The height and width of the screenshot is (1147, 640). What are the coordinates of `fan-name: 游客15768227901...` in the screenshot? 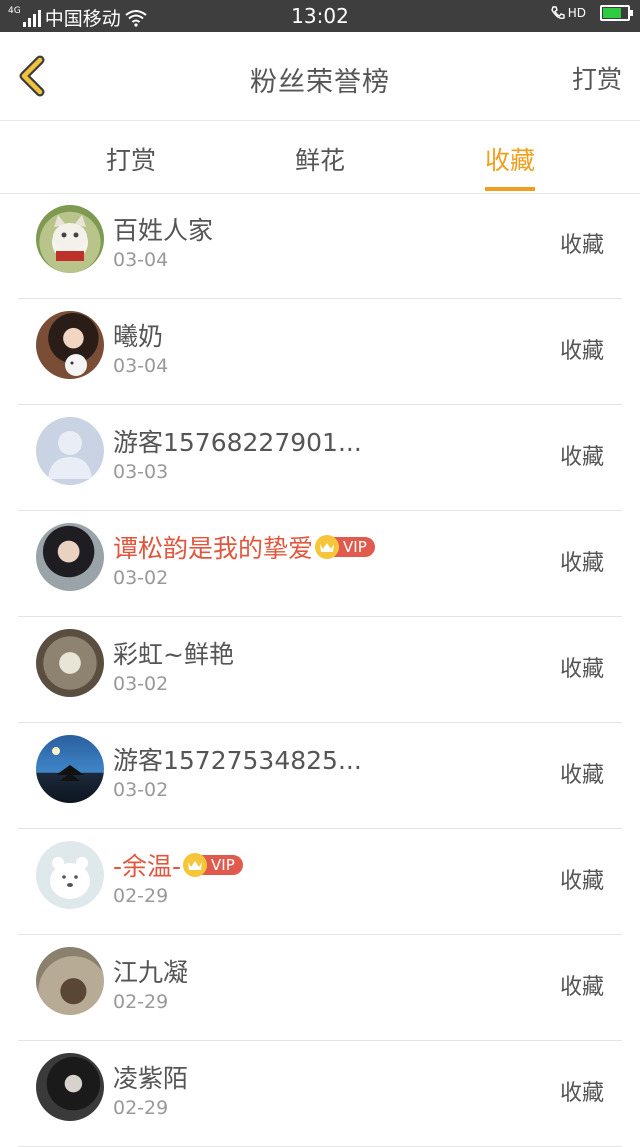 It's located at (237, 441).